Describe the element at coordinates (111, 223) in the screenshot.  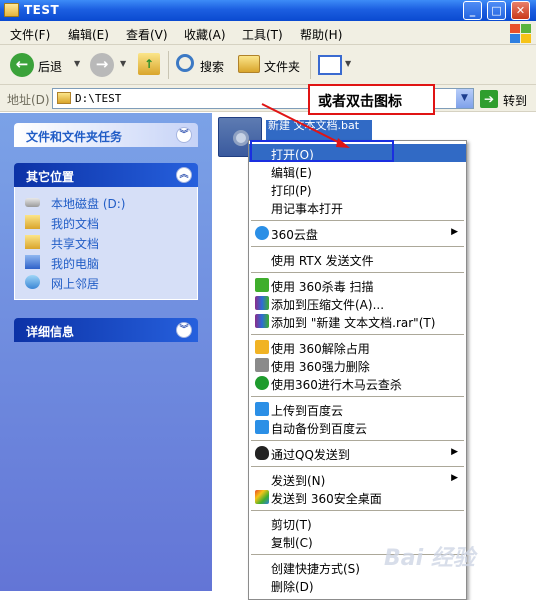
I see `place-my-documents: 我的文档` at that location.